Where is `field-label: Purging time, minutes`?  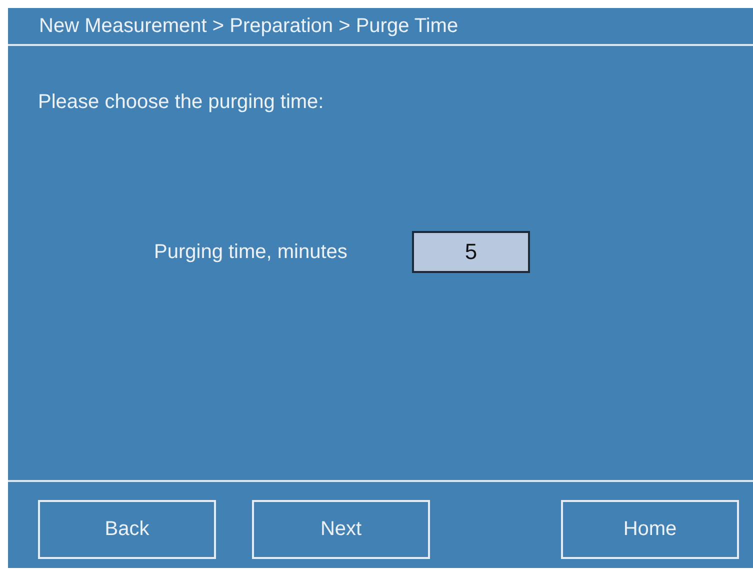 field-label: Purging time, minutes is located at coordinates (251, 252).